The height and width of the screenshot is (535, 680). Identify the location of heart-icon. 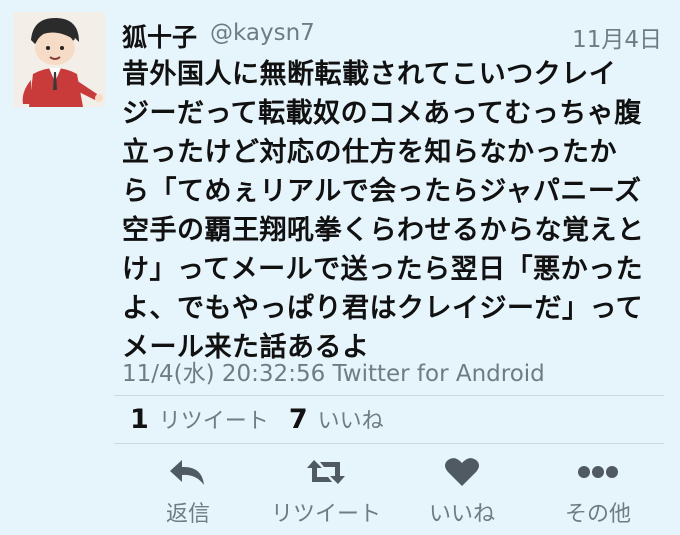
(462, 472).